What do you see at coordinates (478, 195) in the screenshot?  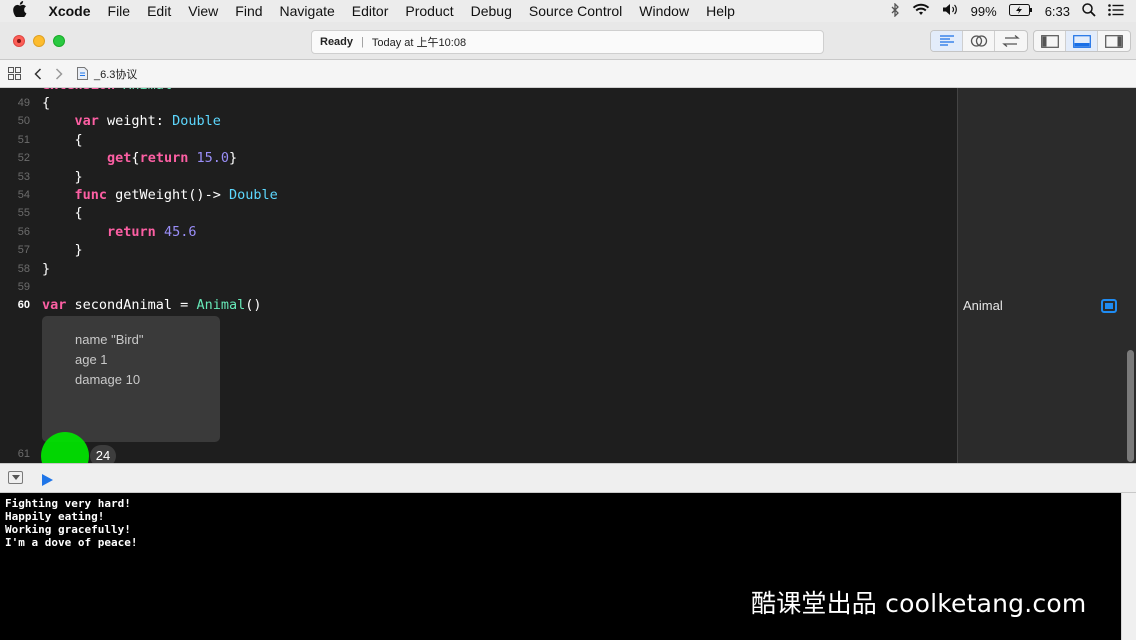 I see `code-line: 54 func getWeight()-> Double` at bounding box center [478, 195].